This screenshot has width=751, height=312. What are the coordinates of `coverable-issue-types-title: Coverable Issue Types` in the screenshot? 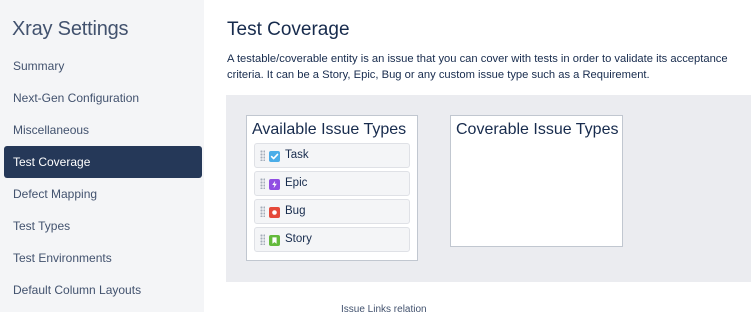 It's located at (537, 129).